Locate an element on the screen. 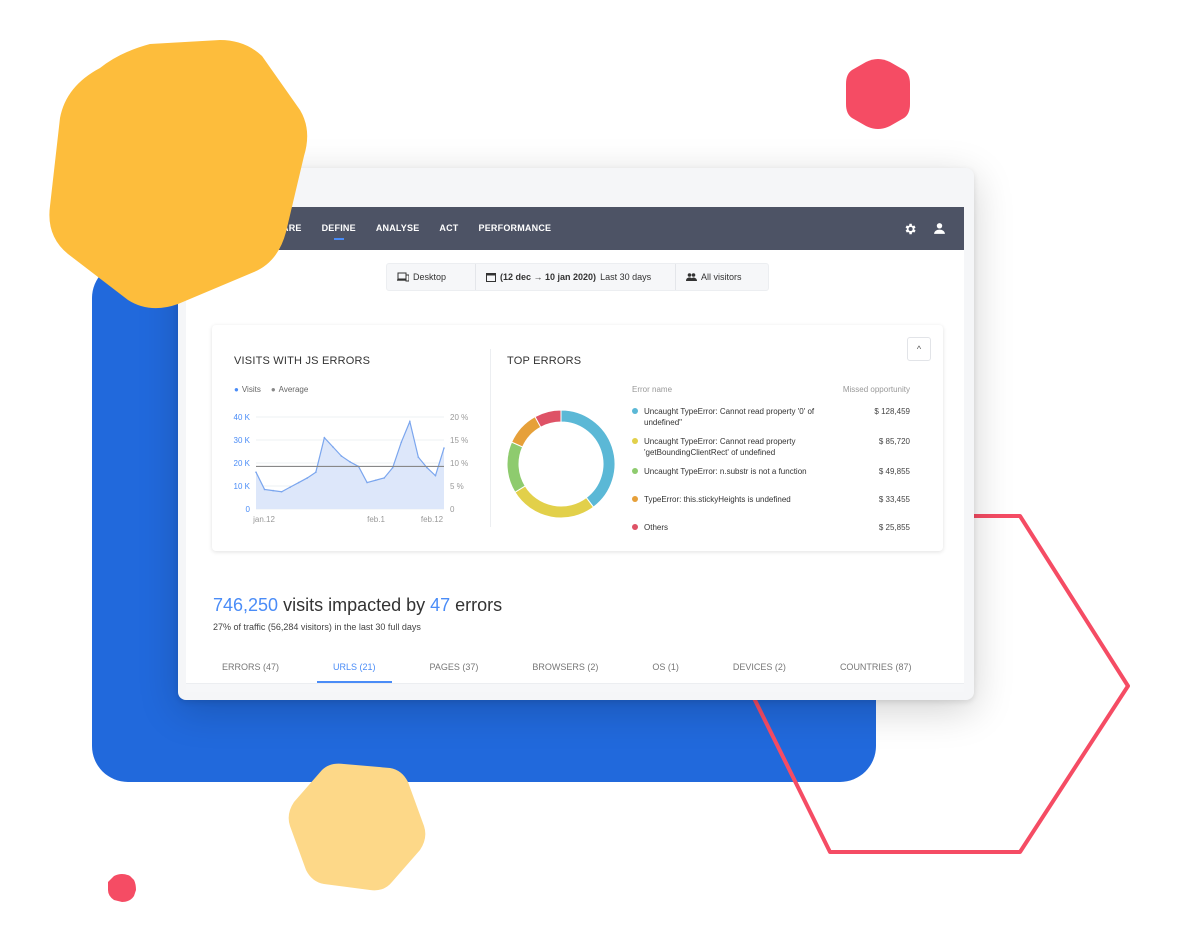 This screenshot has height=932, width=1184. card-divider is located at coordinates (490, 438).